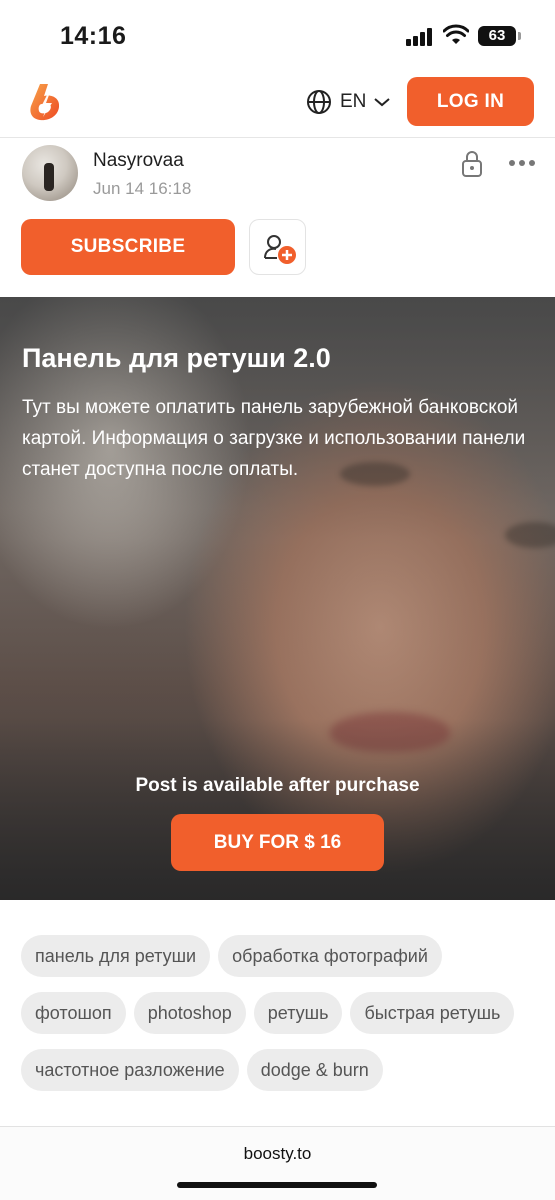  I want to click on chevron-down-icon, so click(382, 102).